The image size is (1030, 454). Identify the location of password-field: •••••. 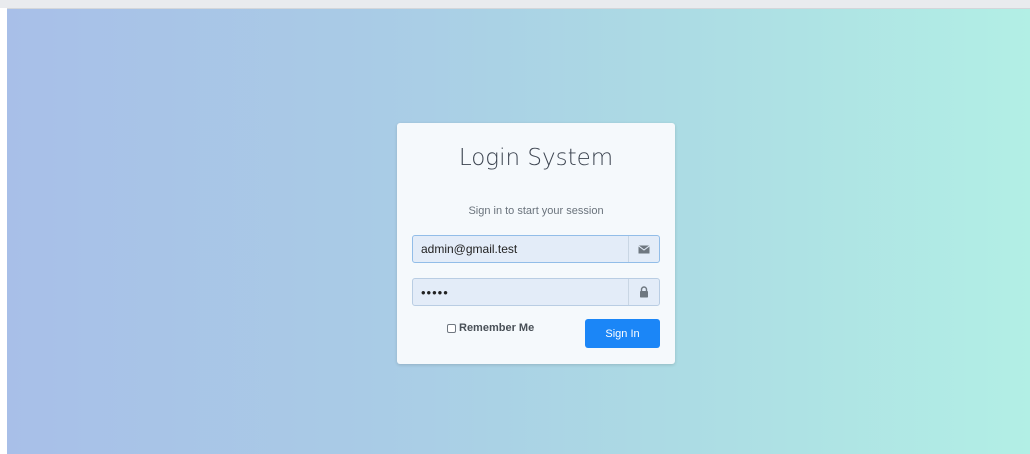
(536, 292).